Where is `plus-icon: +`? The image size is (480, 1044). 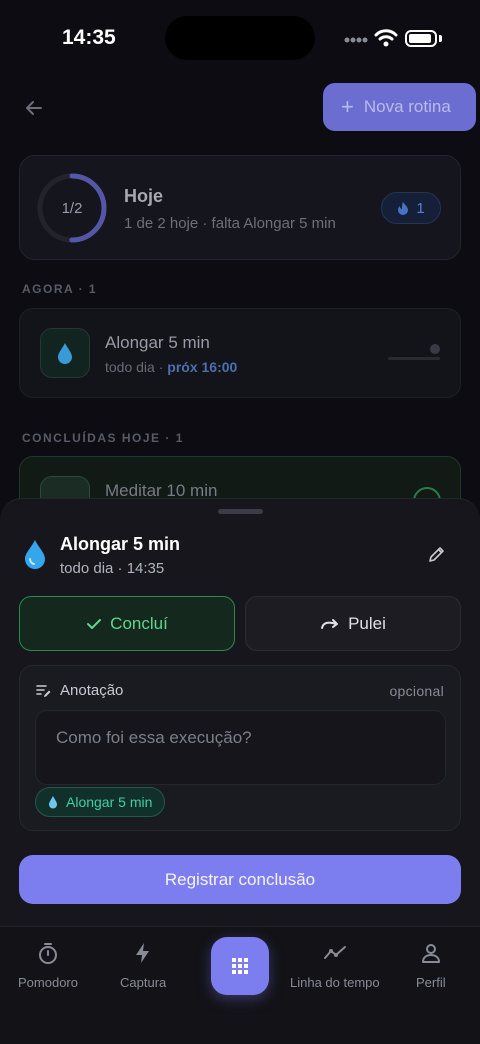
plus-icon: + is located at coordinates (347, 106).